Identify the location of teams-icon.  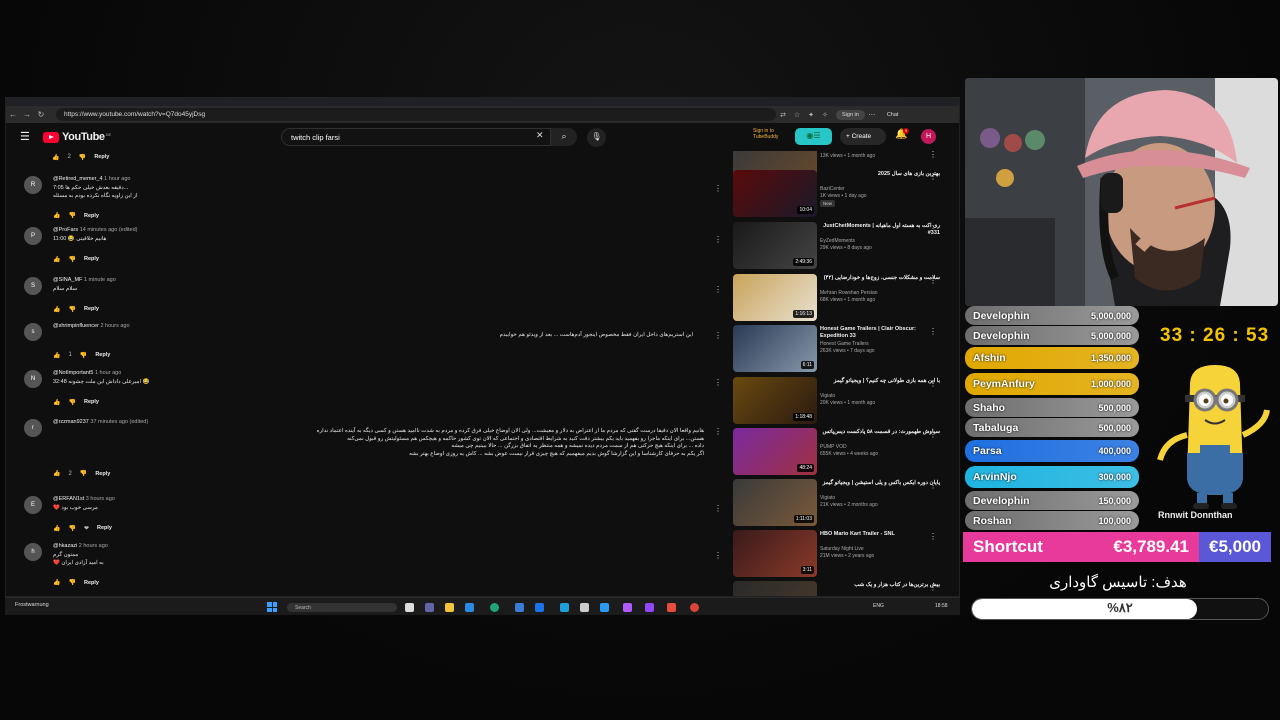
(429, 607).